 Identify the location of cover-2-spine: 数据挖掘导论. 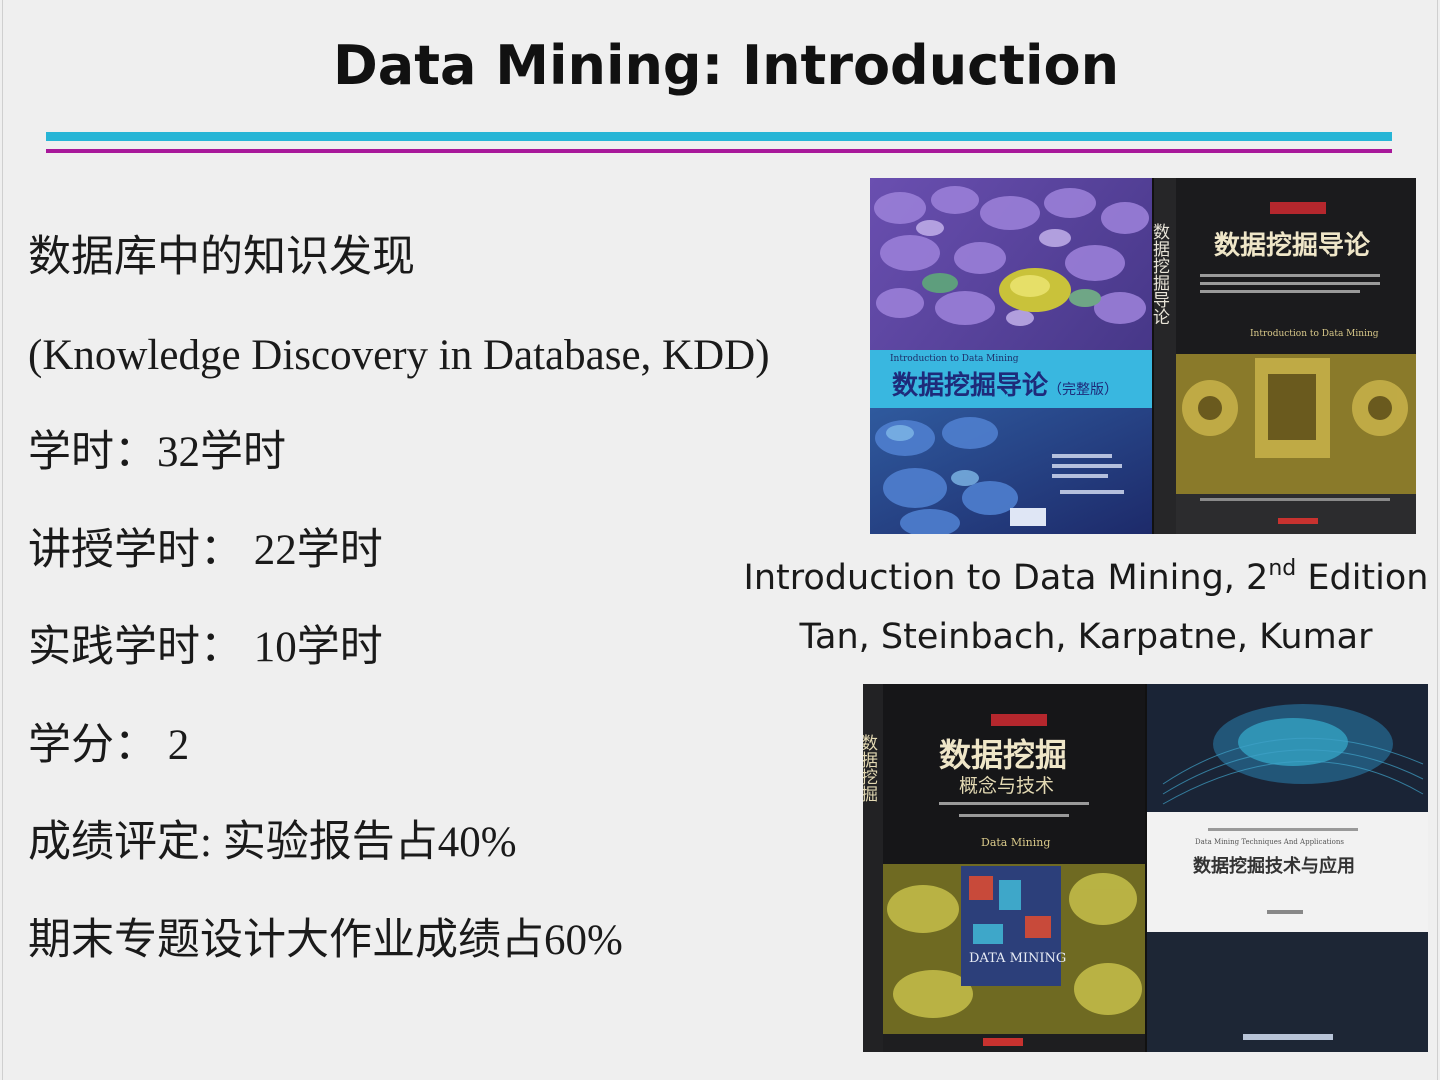
(1159, 274).